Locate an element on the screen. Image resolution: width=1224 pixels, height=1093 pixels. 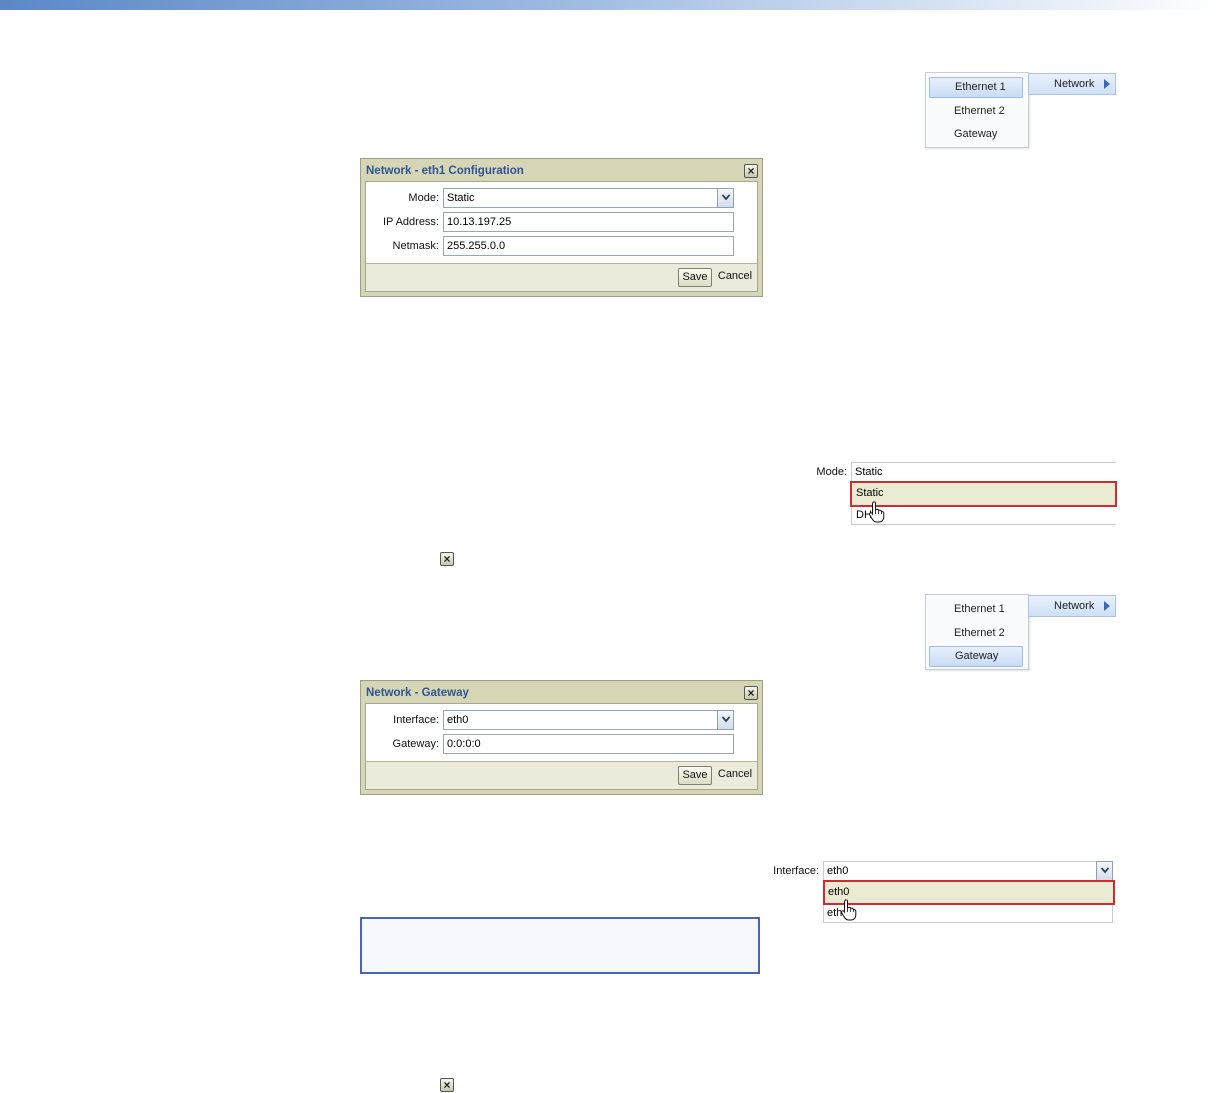
ip-address-label: IP Address: is located at coordinates (410, 222).